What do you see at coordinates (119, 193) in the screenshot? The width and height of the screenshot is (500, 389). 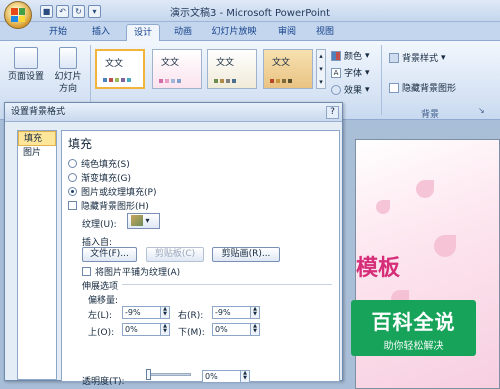 I see `radio-picture-fill-label: 图片或纹理填充(P)` at bounding box center [119, 193].